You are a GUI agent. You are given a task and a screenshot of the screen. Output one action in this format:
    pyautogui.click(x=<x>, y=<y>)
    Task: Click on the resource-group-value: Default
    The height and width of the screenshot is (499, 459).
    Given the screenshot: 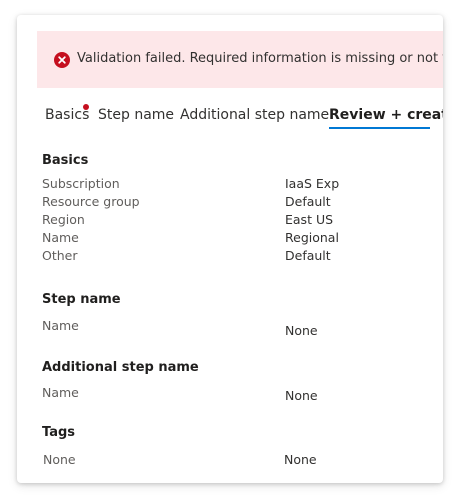 What is the action you would take?
    pyautogui.click(x=308, y=201)
    